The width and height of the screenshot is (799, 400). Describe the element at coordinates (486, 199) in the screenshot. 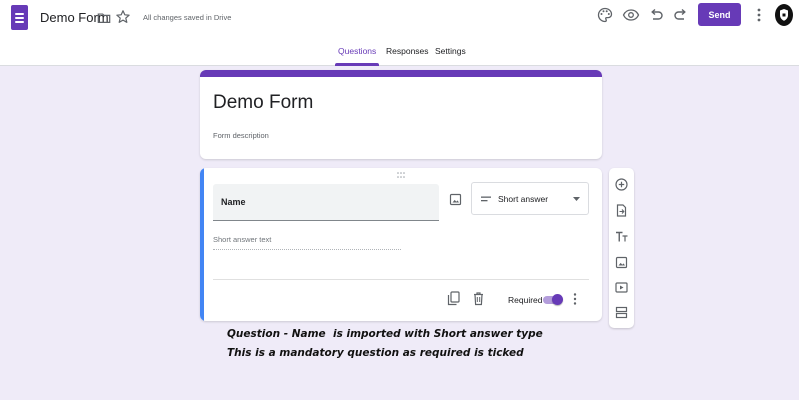

I see `short-text-icon` at that location.